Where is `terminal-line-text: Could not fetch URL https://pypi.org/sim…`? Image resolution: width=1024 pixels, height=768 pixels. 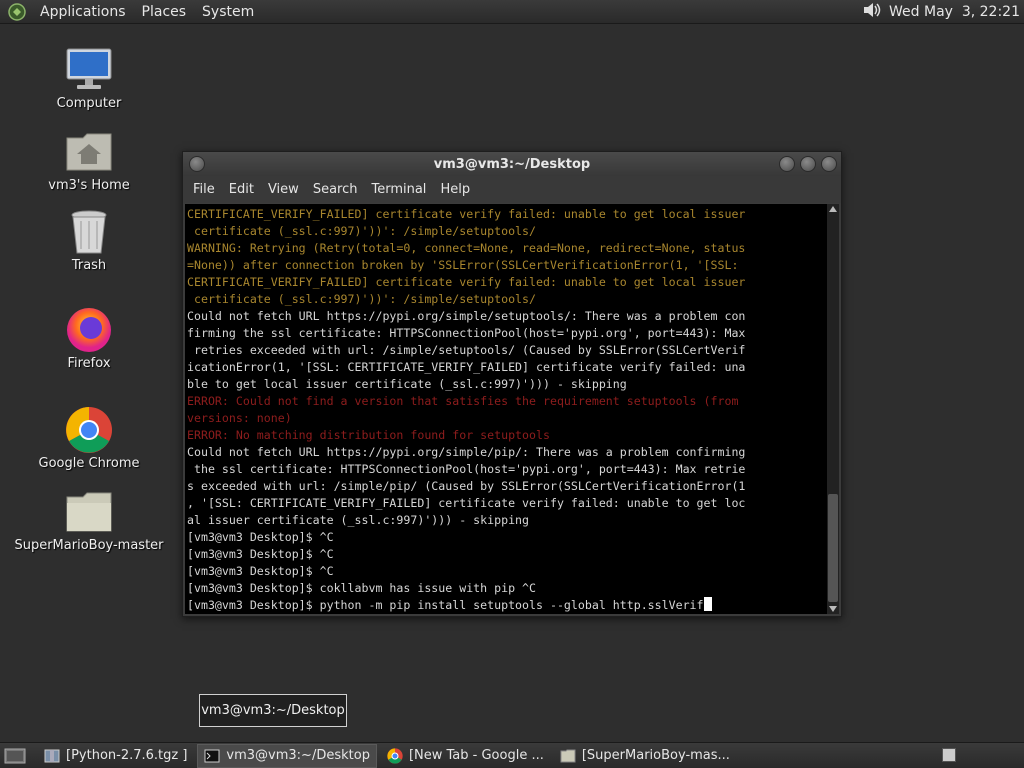
terminal-line-text: Could not fetch URL https://pypi.org/sim… is located at coordinates (466, 316).